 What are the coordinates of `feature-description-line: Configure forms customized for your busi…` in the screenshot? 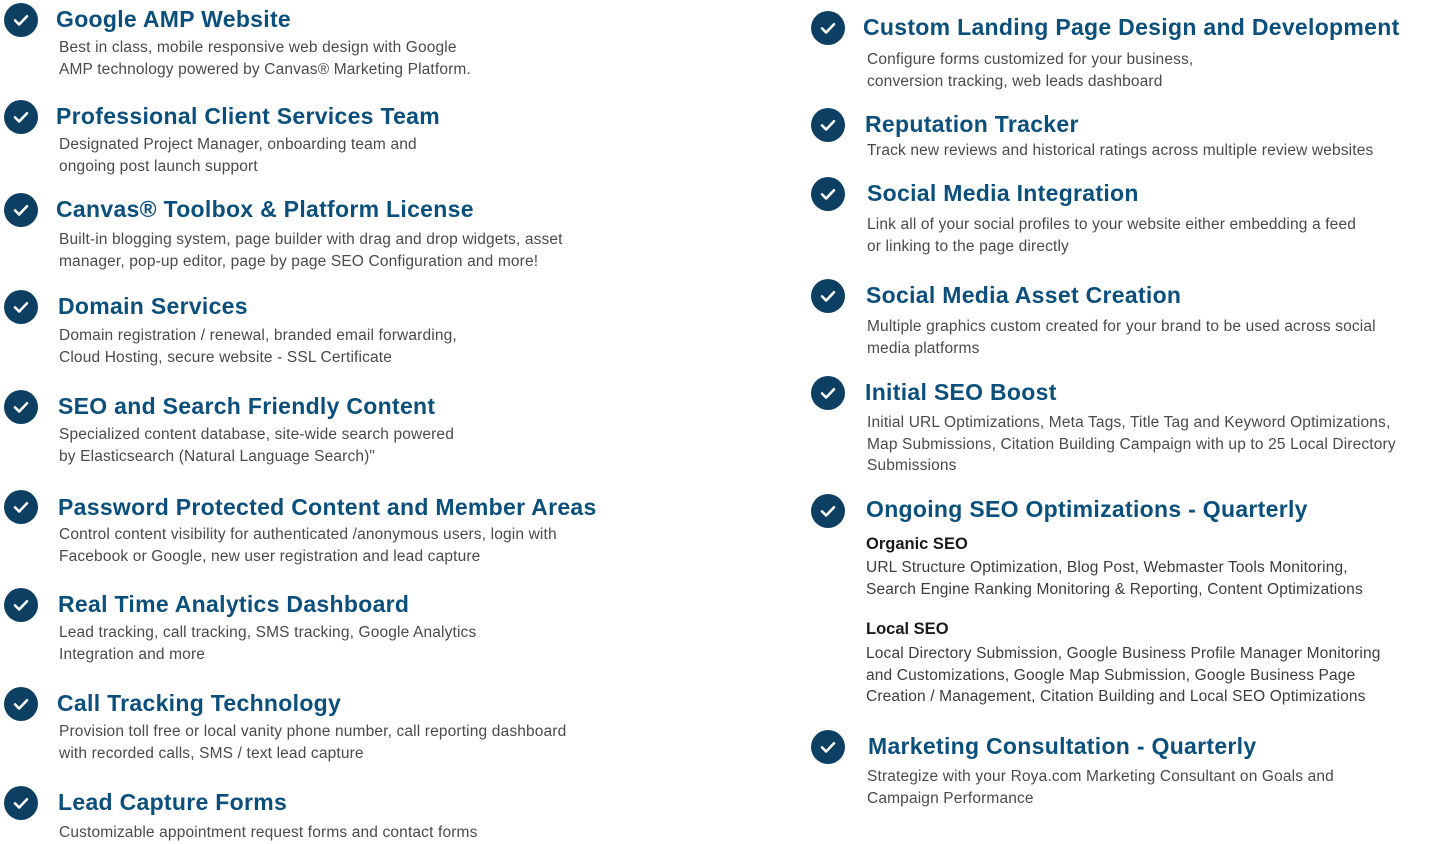 It's located at (1030, 59).